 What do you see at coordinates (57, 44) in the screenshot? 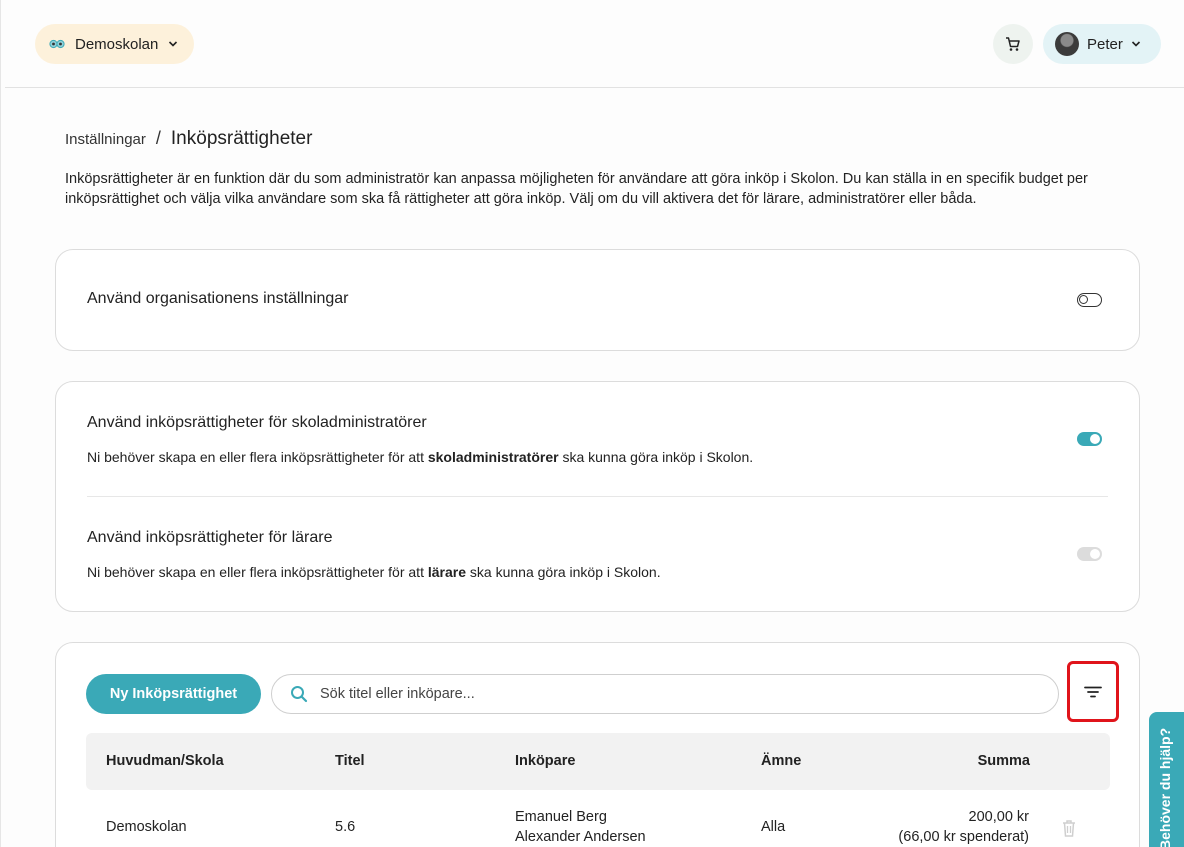
I see `school-logo-icon` at bounding box center [57, 44].